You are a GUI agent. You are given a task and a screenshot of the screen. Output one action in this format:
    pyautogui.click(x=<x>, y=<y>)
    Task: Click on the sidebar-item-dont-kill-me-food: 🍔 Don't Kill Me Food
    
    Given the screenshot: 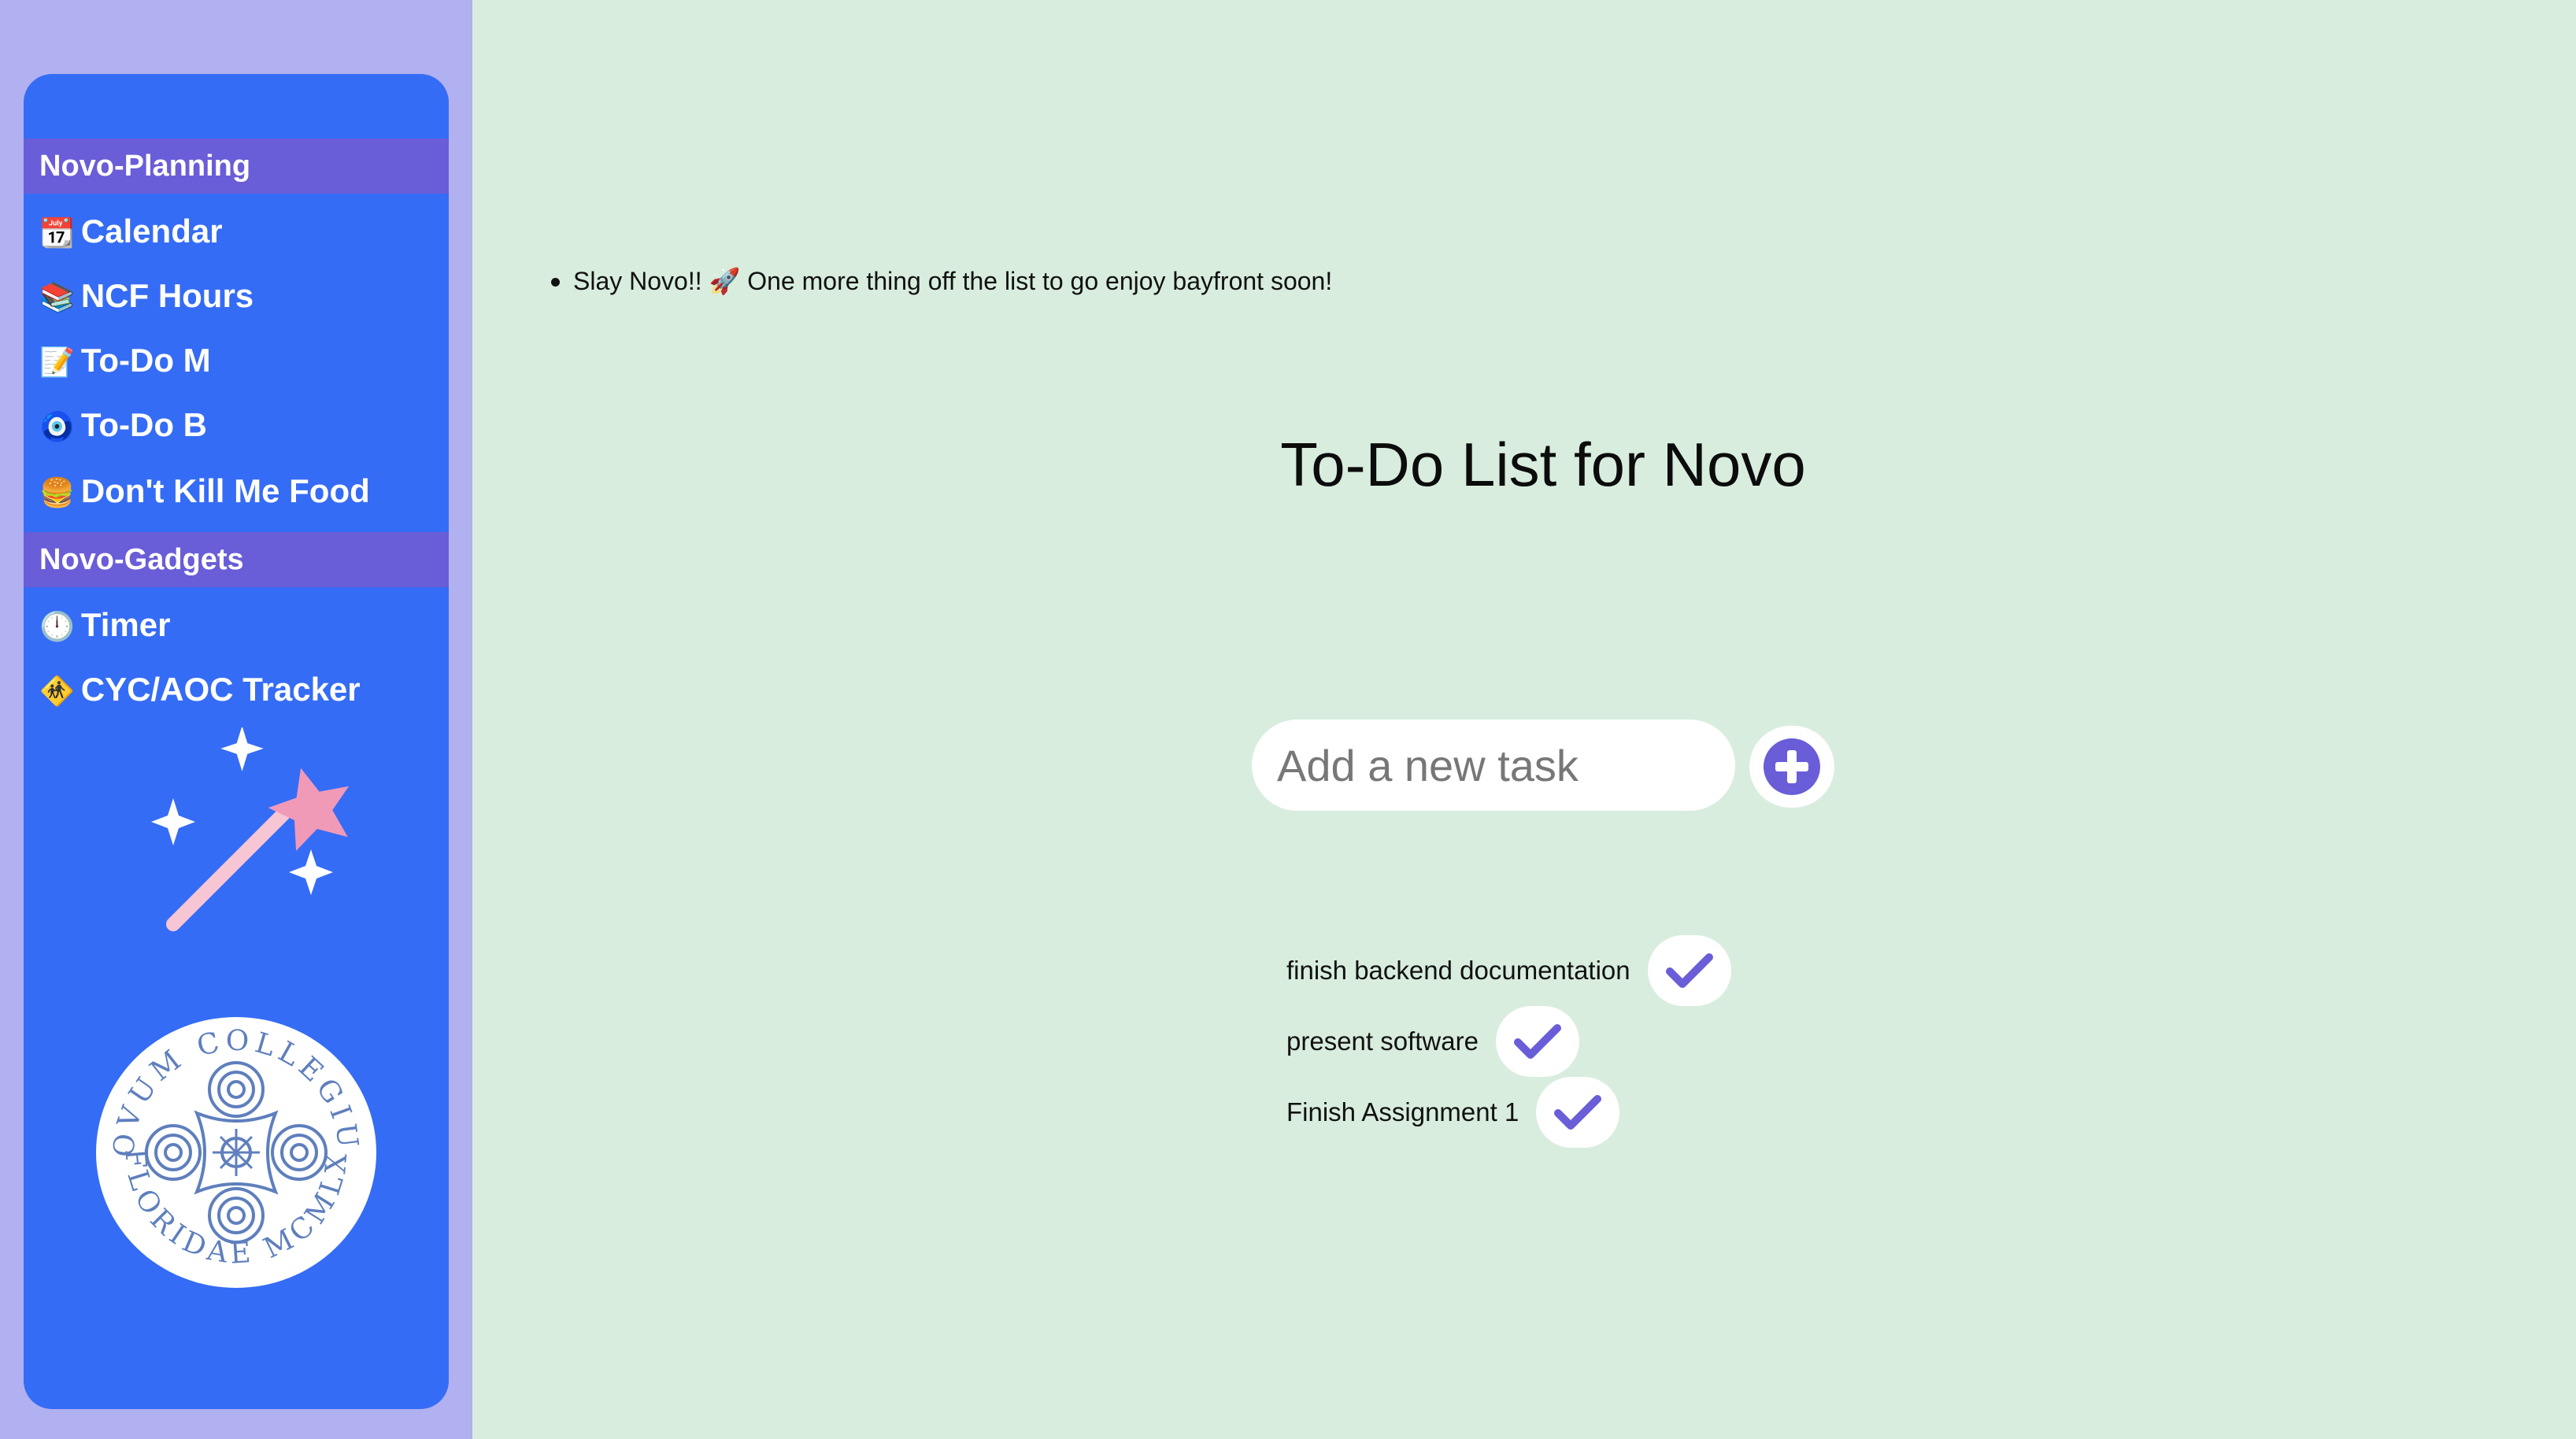 What is the action you would take?
    pyautogui.click(x=204, y=492)
    